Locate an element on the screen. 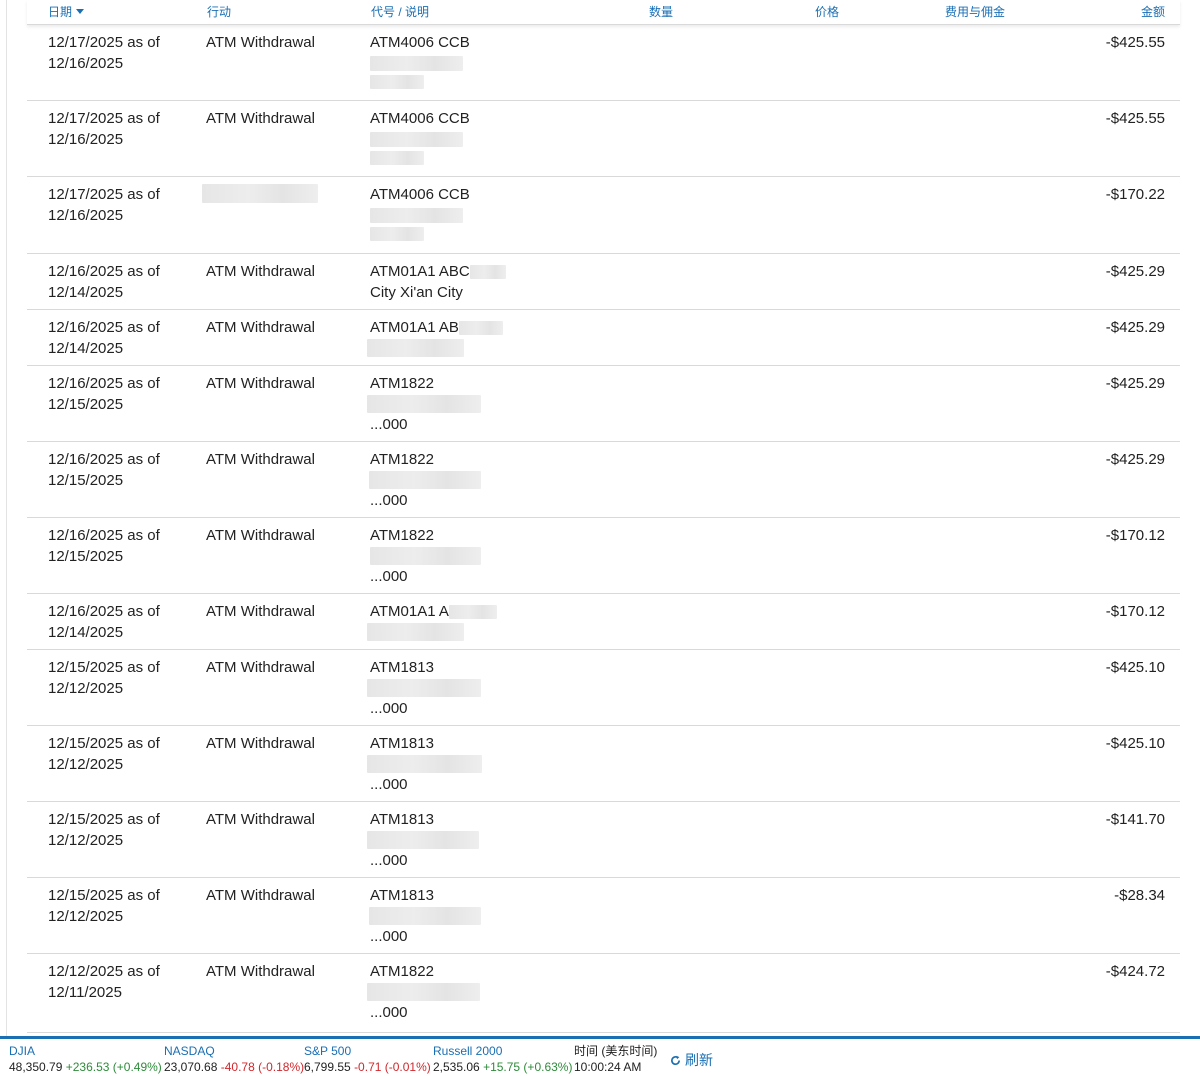 Image resolution: width=1200 pixels, height=1076 pixels. ticker-value: 6,799.55 is located at coordinates (327, 1067).